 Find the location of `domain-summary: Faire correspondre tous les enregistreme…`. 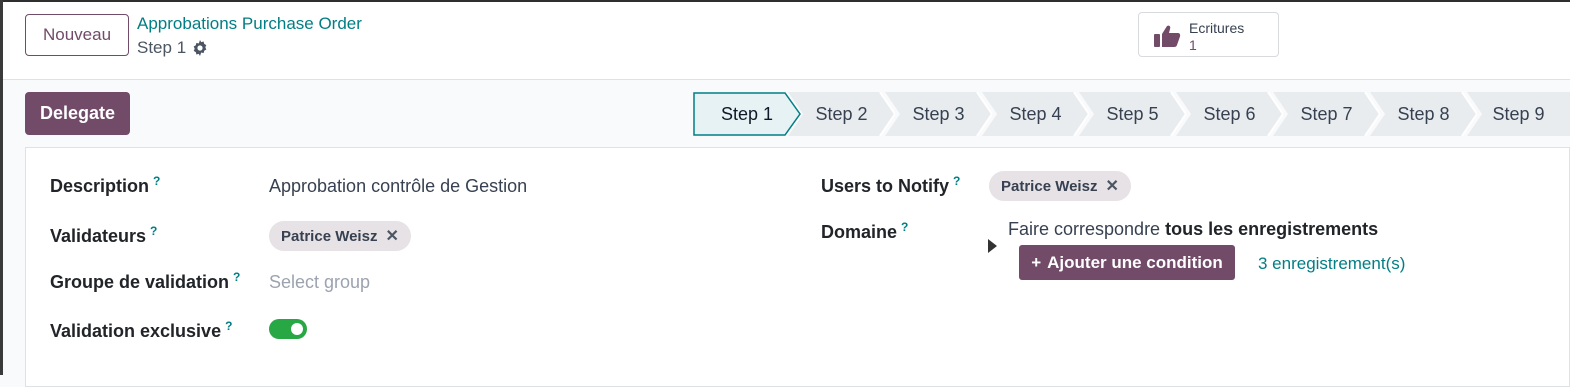

domain-summary: Faire correspondre tous les enregistreme… is located at coordinates (1193, 229).